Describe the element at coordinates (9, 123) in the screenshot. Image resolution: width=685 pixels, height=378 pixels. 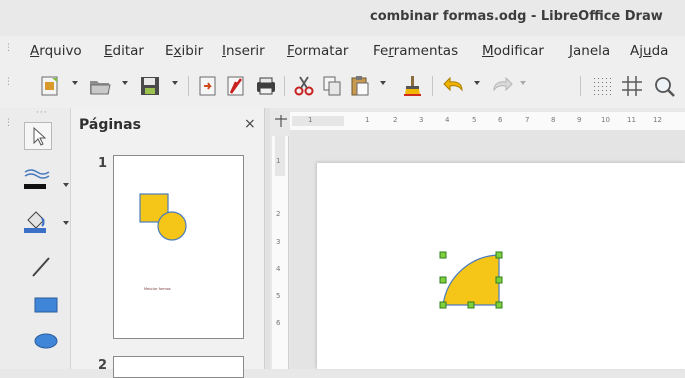
I see `drawing-toolbar-grip: ⋮` at that location.